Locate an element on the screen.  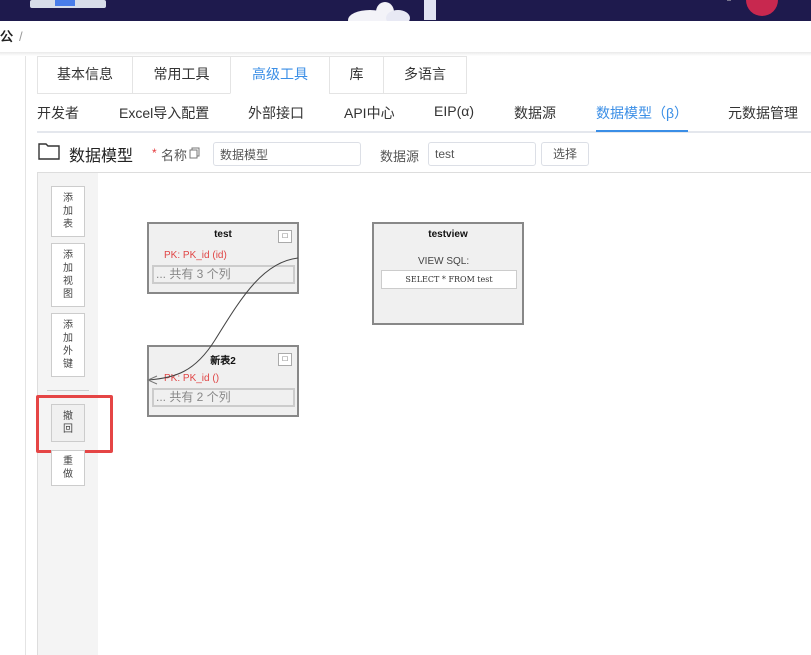
table-node-test: test □ PK: PK_id (id) ... 共有 3 个列 is located at coordinates (223, 258).